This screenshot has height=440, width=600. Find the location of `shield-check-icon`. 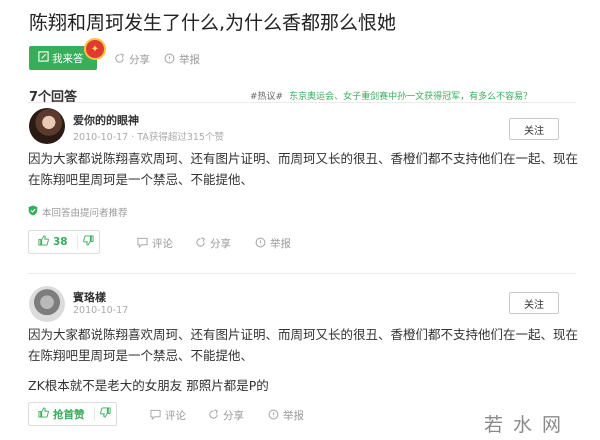

shield-check-icon is located at coordinates (33, 212).